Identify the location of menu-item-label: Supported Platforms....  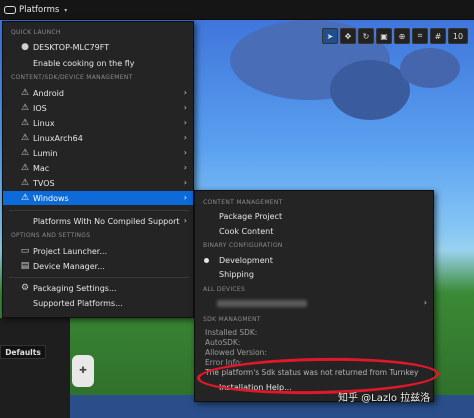
(78, 303).